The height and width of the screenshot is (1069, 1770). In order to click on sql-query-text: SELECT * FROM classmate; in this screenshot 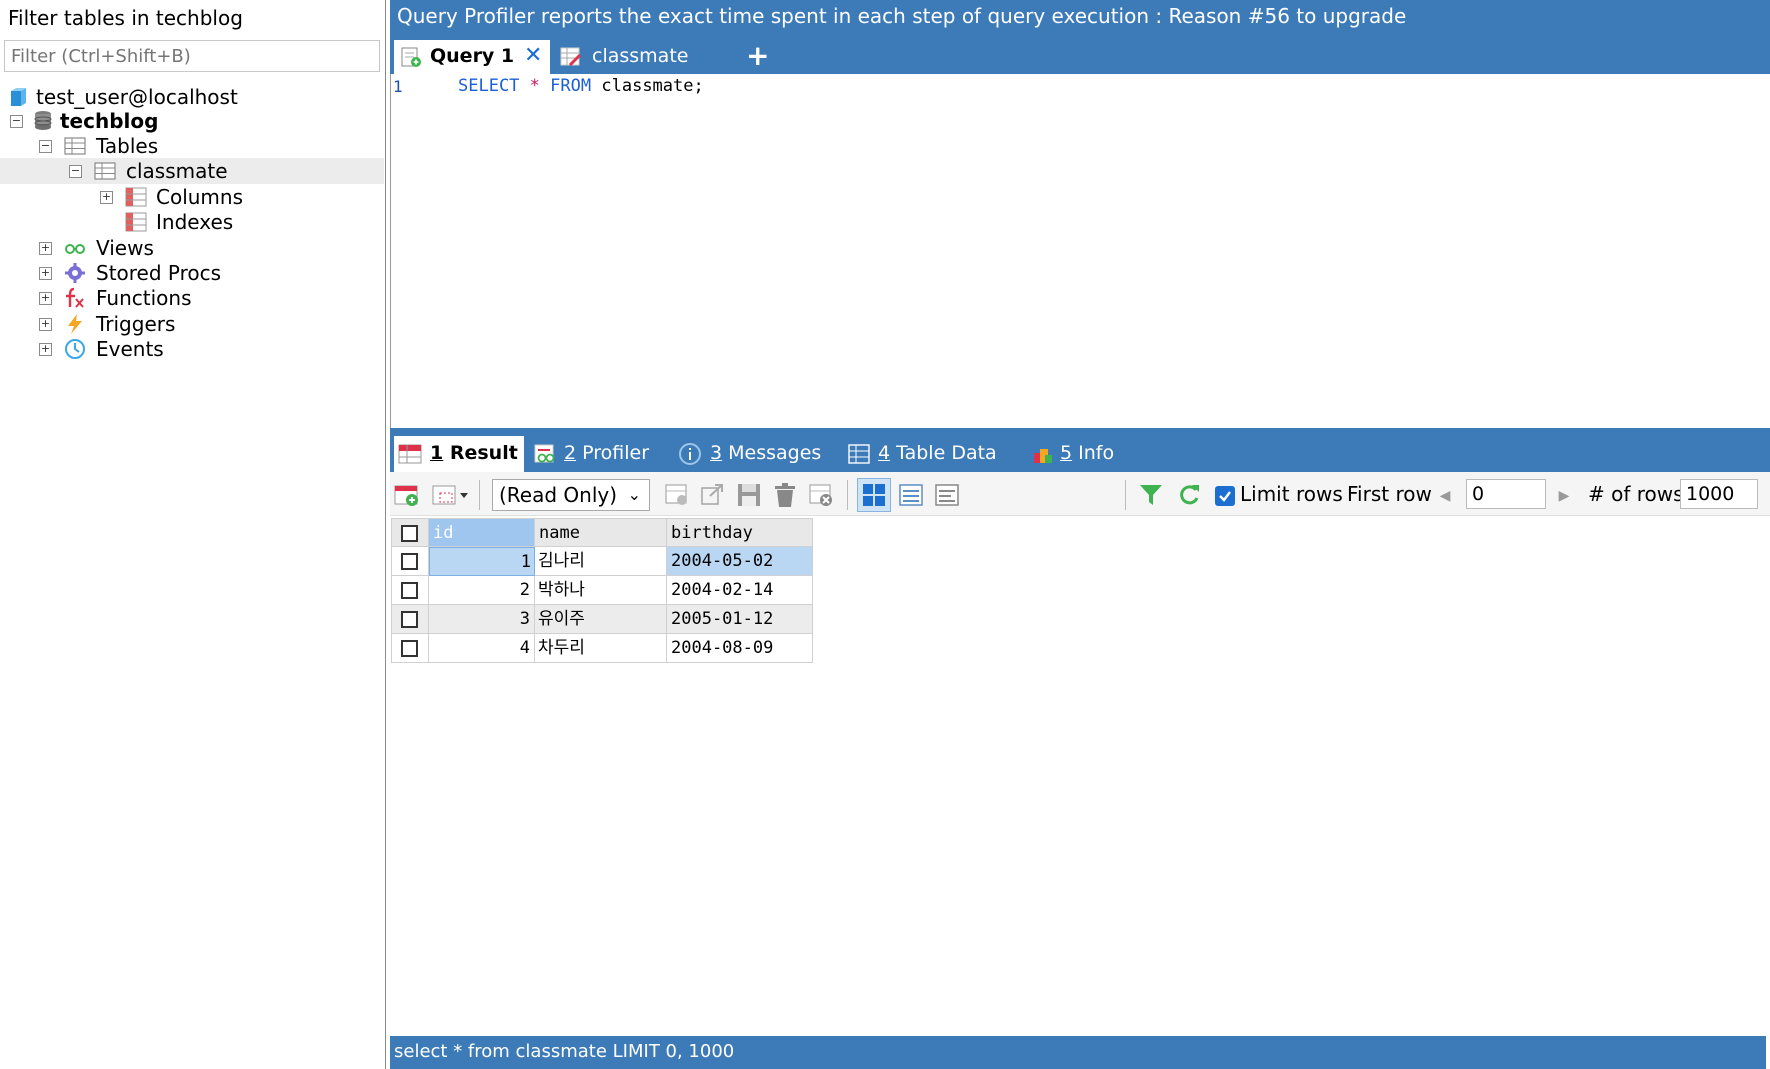, I will do `click(581, 86)`.